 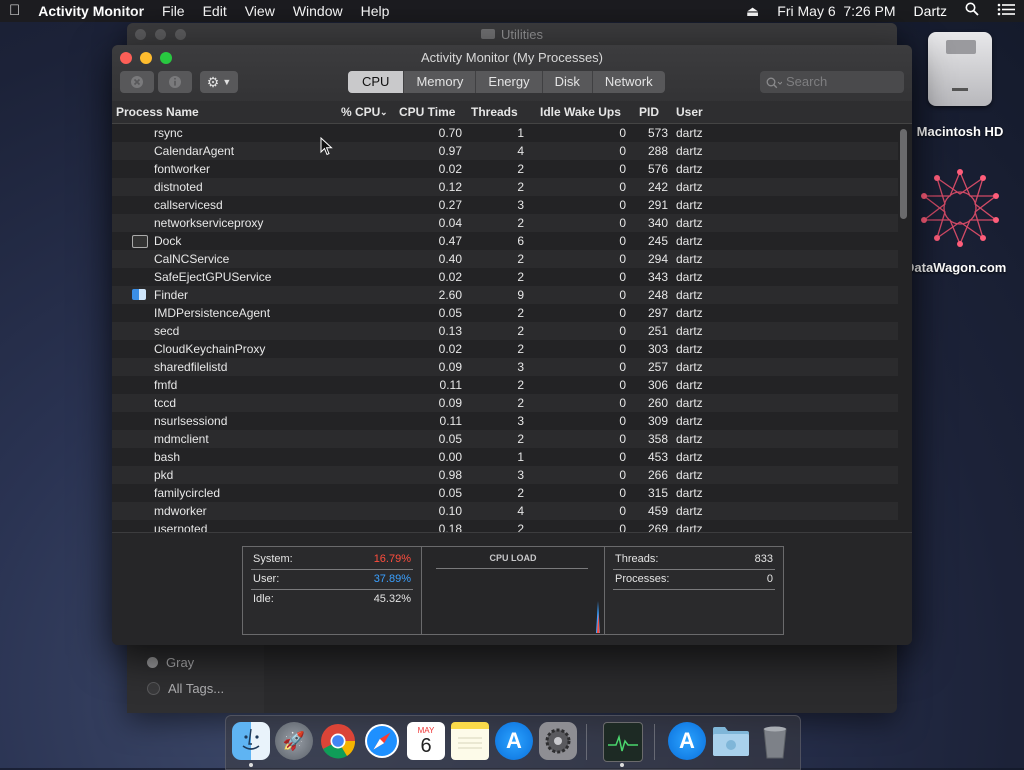 I want to click on table-row: fontworker 0.02 2 0 576 dartz, so click(x=505, y=169).